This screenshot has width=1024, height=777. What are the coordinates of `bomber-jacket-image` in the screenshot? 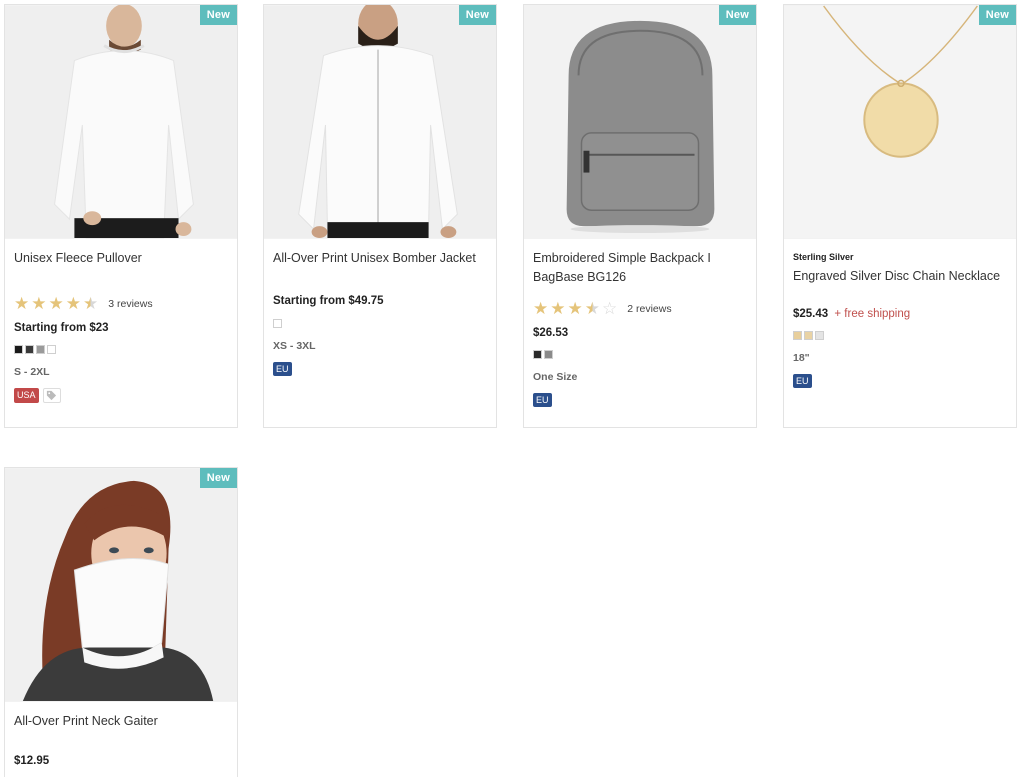 It's located at (380, 121).